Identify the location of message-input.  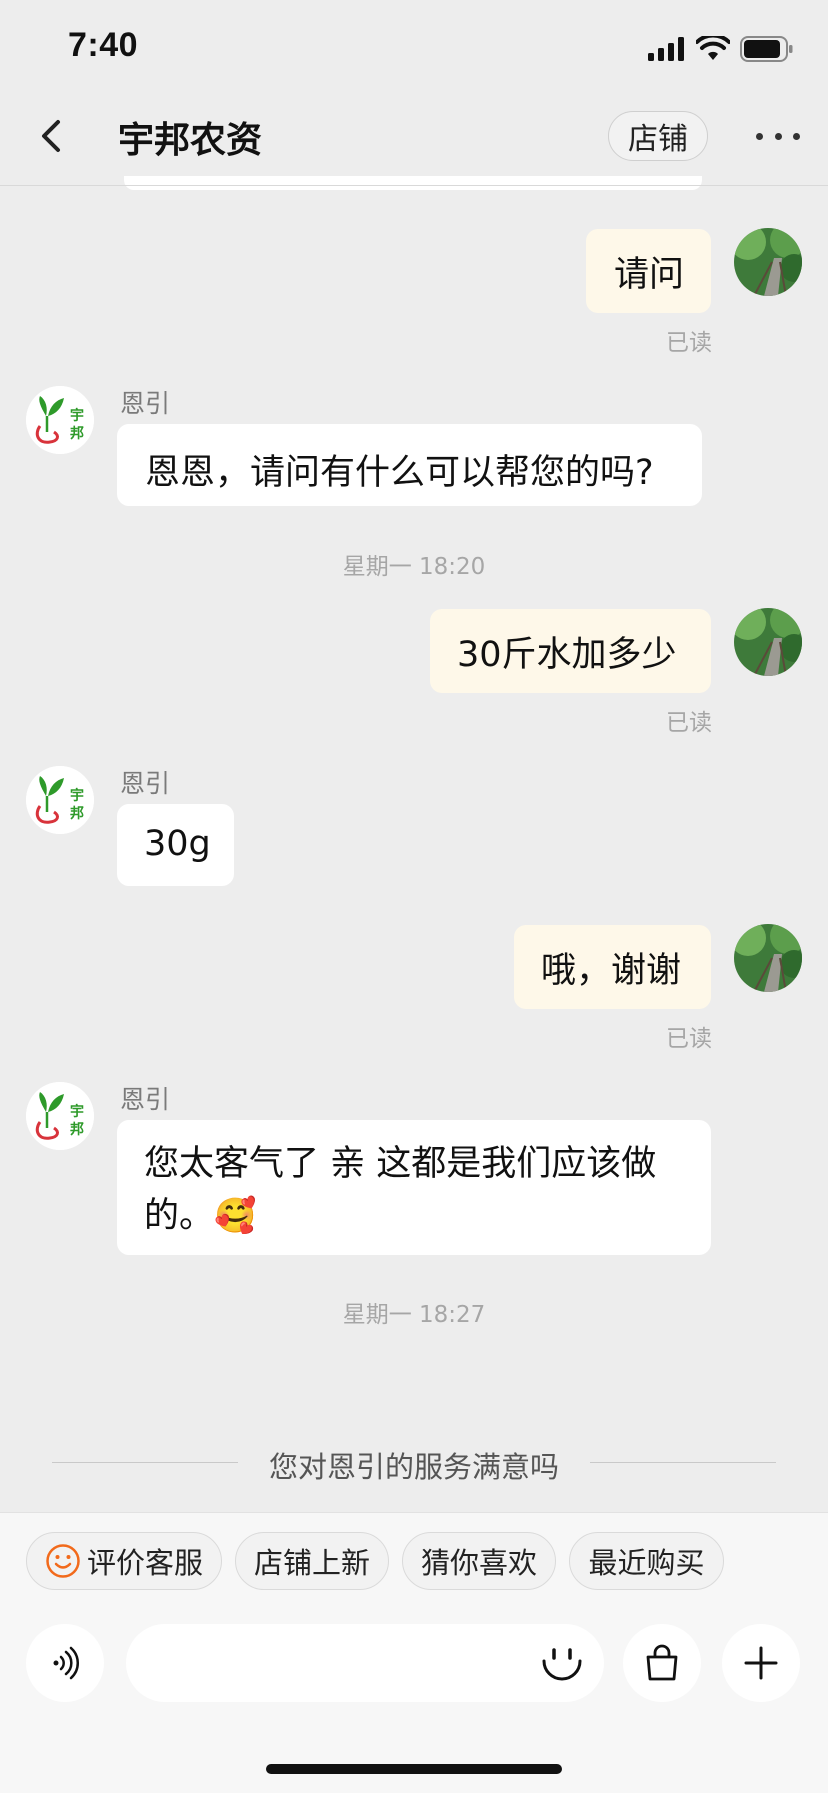
(365, 1663).